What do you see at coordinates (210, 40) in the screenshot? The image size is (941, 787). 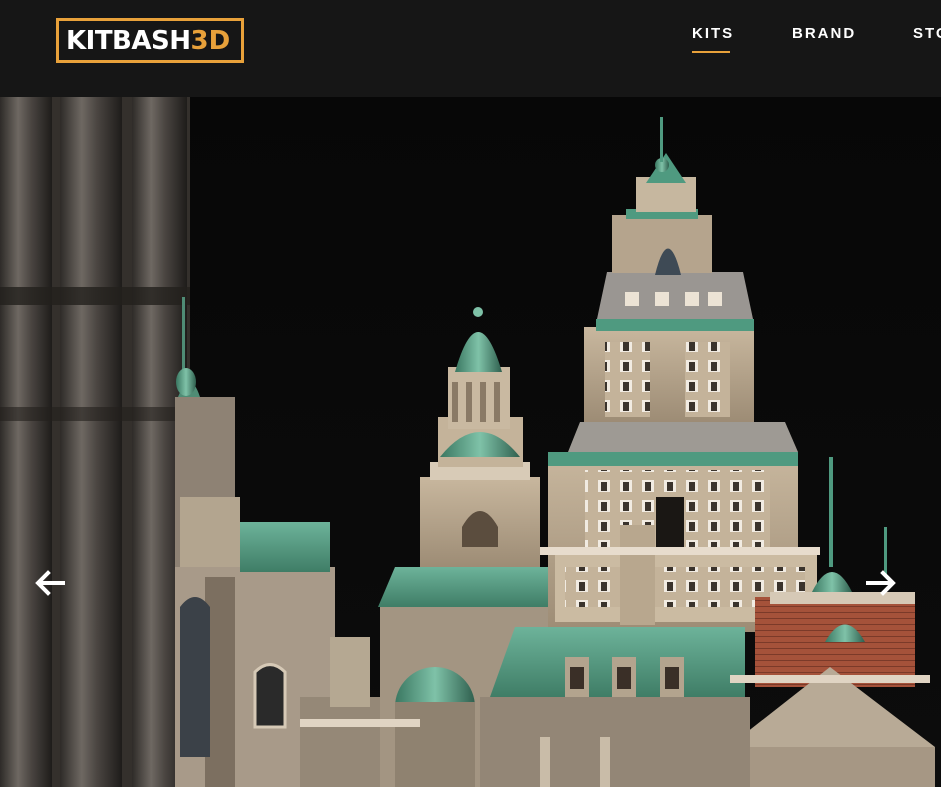 I see `logo-accent: 3D` at bounding box center [210, 40].